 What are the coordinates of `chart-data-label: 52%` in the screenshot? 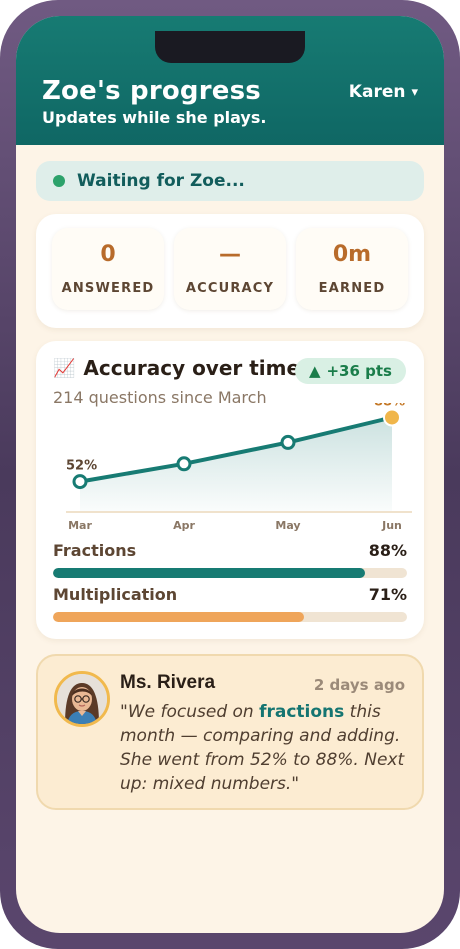 It's located at (81, 466).